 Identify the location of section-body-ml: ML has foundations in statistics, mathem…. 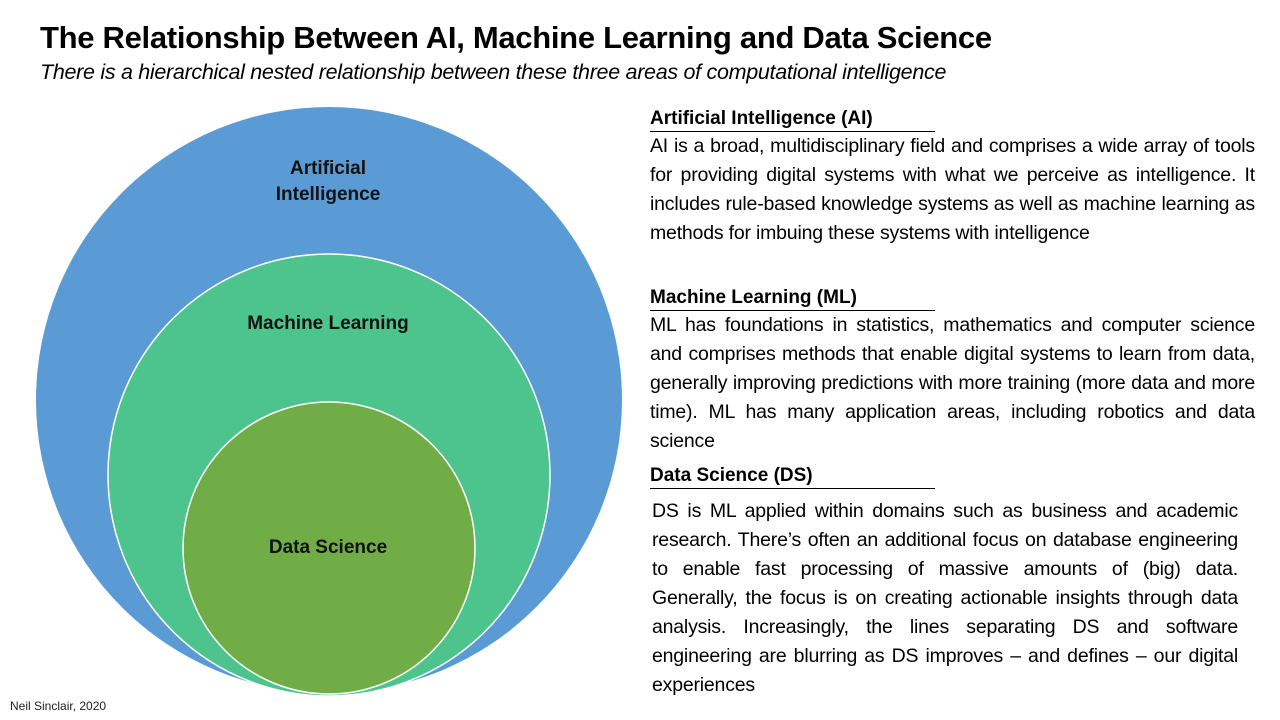
(952, 383).